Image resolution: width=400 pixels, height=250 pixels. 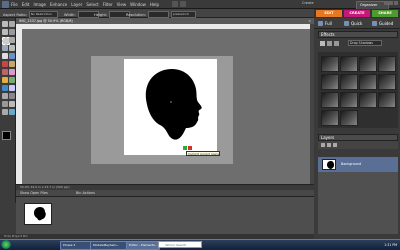 What do you see at coordinates (396, 3) in the screenshot?
I see `close-icon` at bounding box center [396, 3].